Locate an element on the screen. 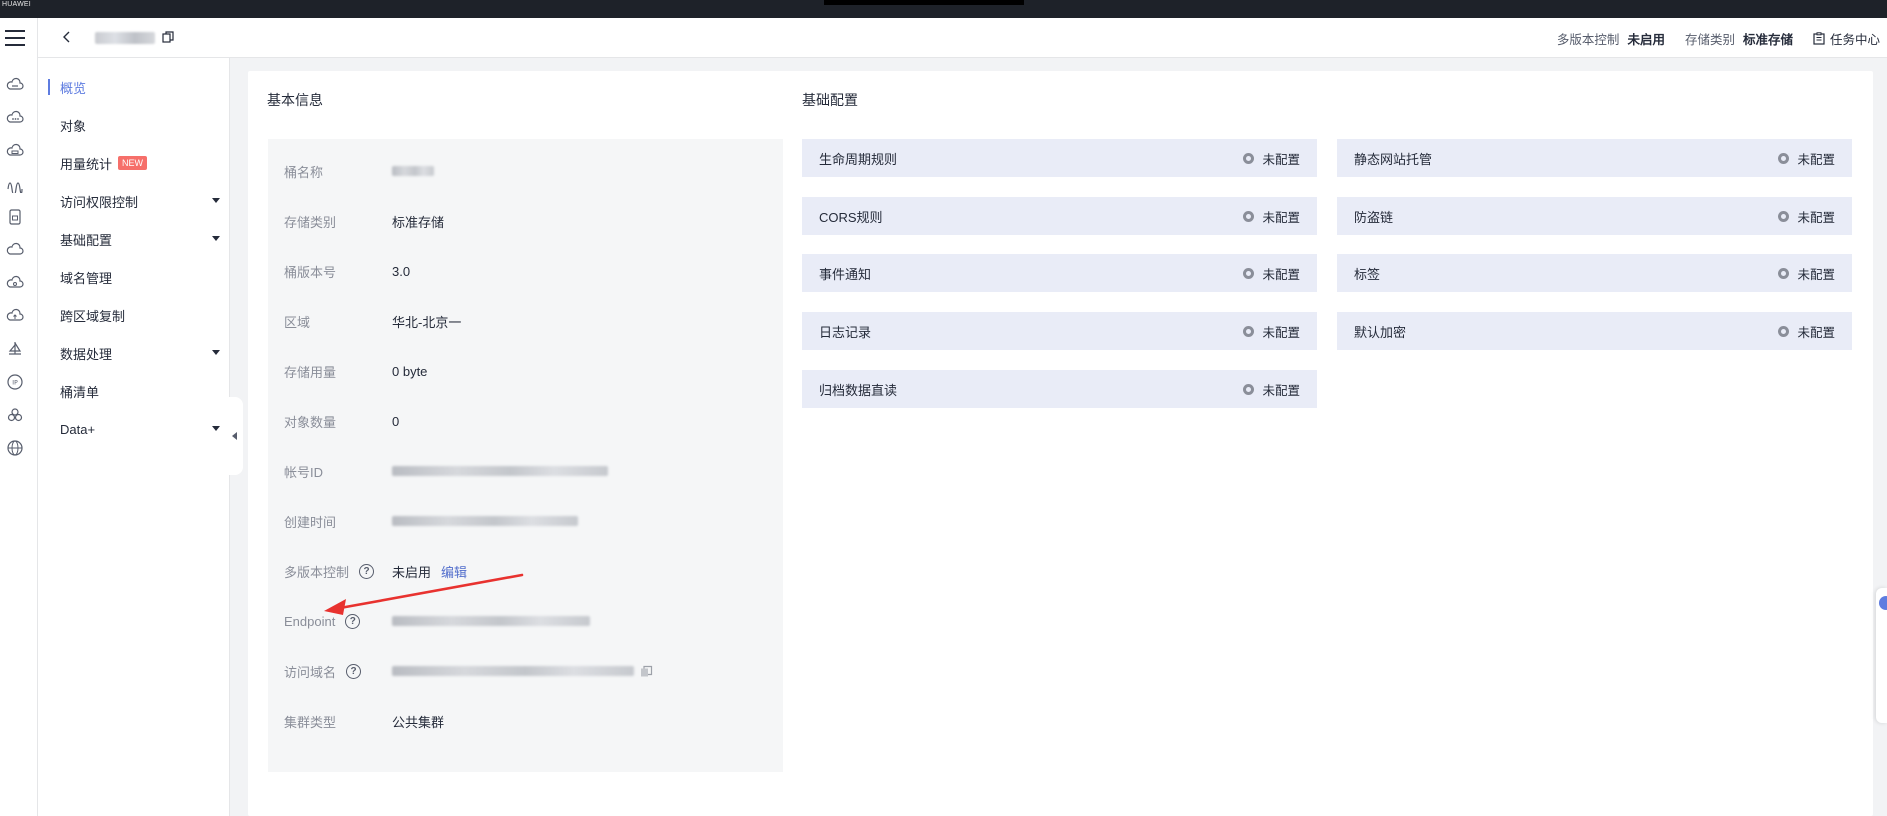  config-name: 标签 is located at coordinates (1367, 274).